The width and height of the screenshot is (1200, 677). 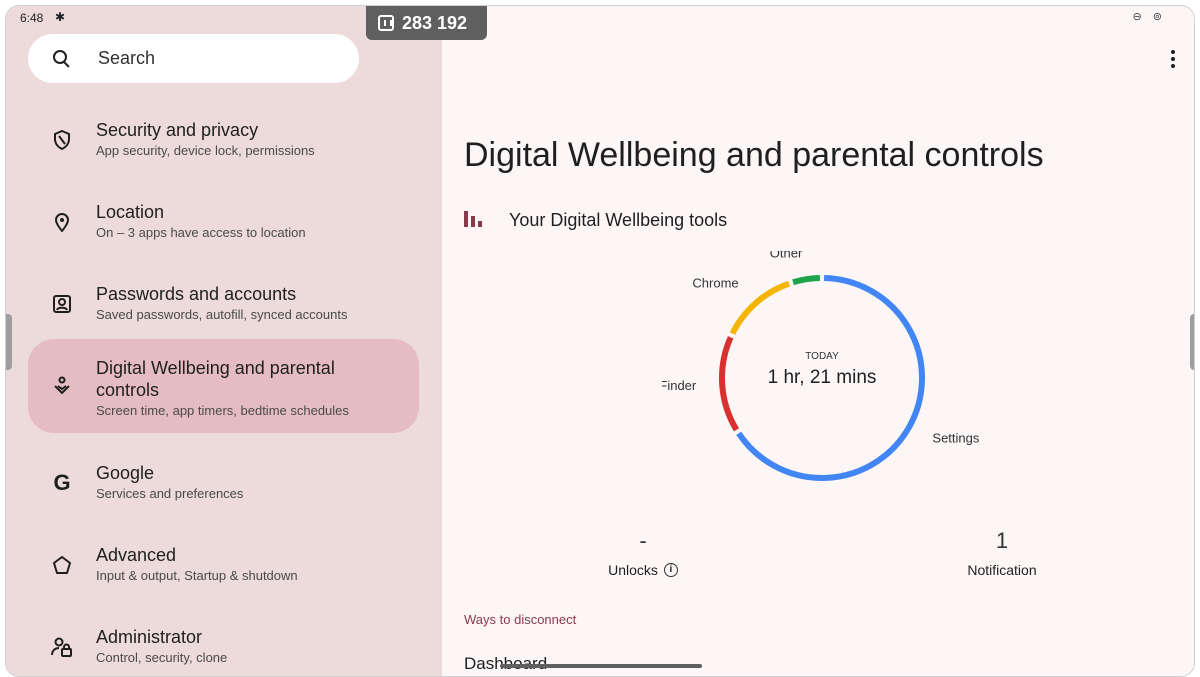 I want to click on shield-icon, so click(x=62, y=140).